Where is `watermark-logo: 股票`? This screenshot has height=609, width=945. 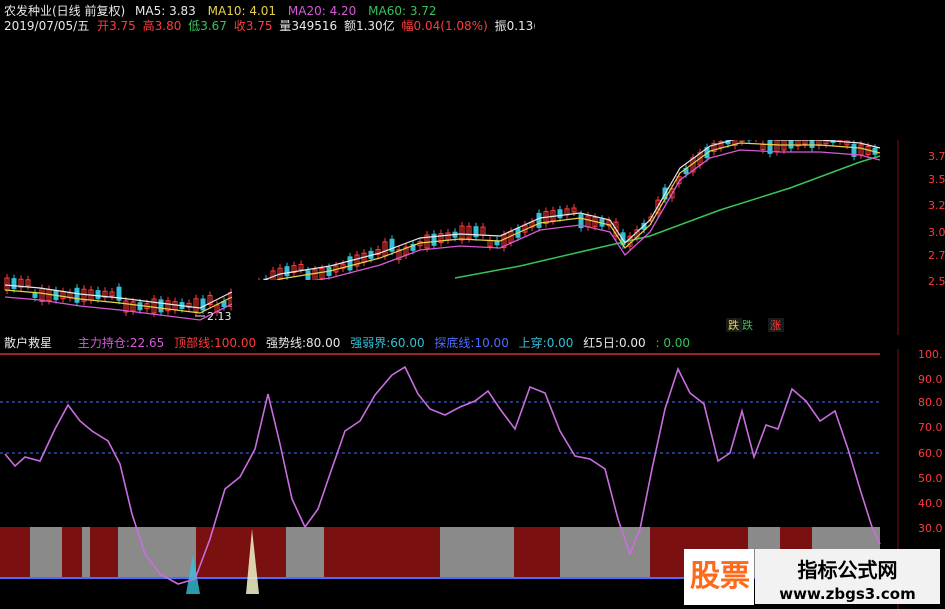 watermark-logo: 股票 is located at coordinates (719, 577).